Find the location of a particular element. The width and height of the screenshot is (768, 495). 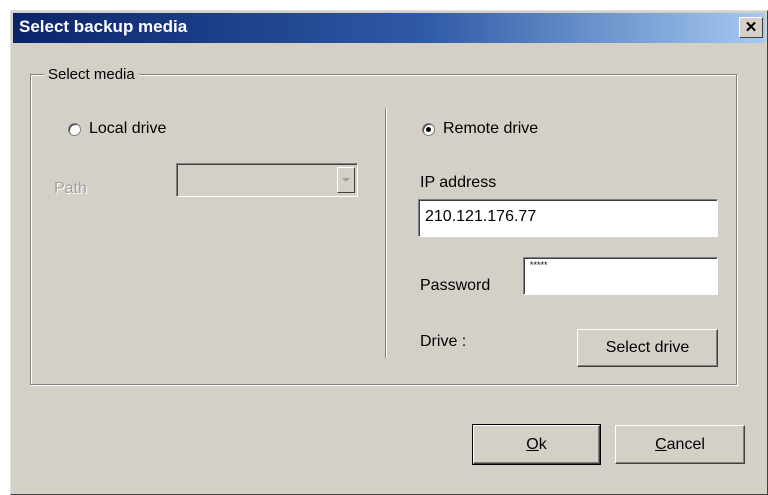

window-title: Select backup media is located at coordinates (103, 26).